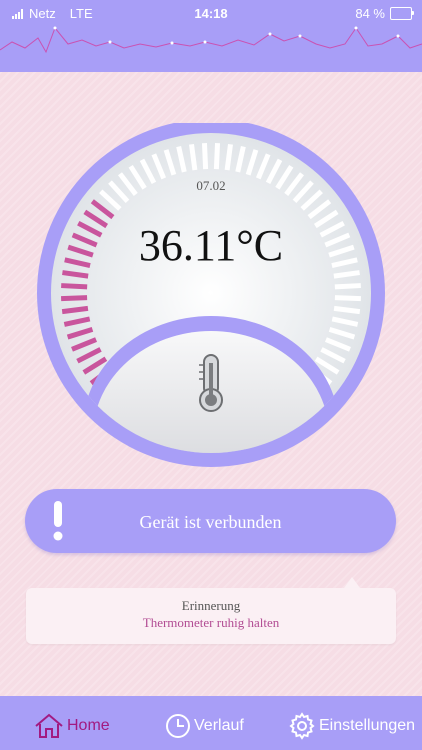  I want to click on reminder-tail, so click(352, 582).